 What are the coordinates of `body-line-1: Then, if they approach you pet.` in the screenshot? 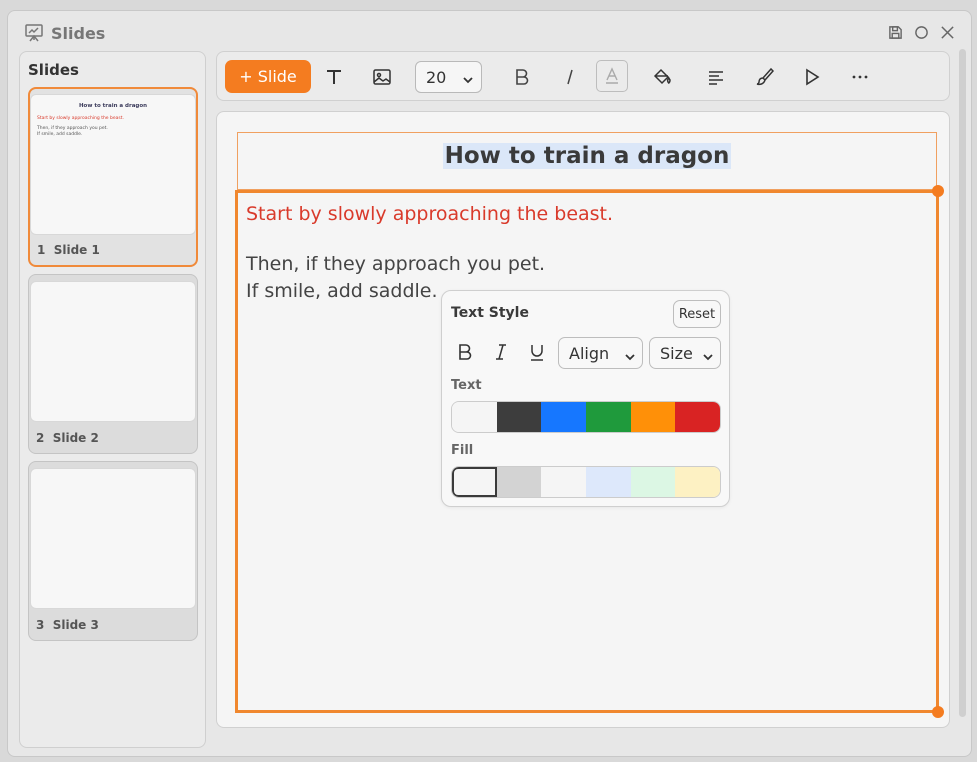 It's located at (395, 264).